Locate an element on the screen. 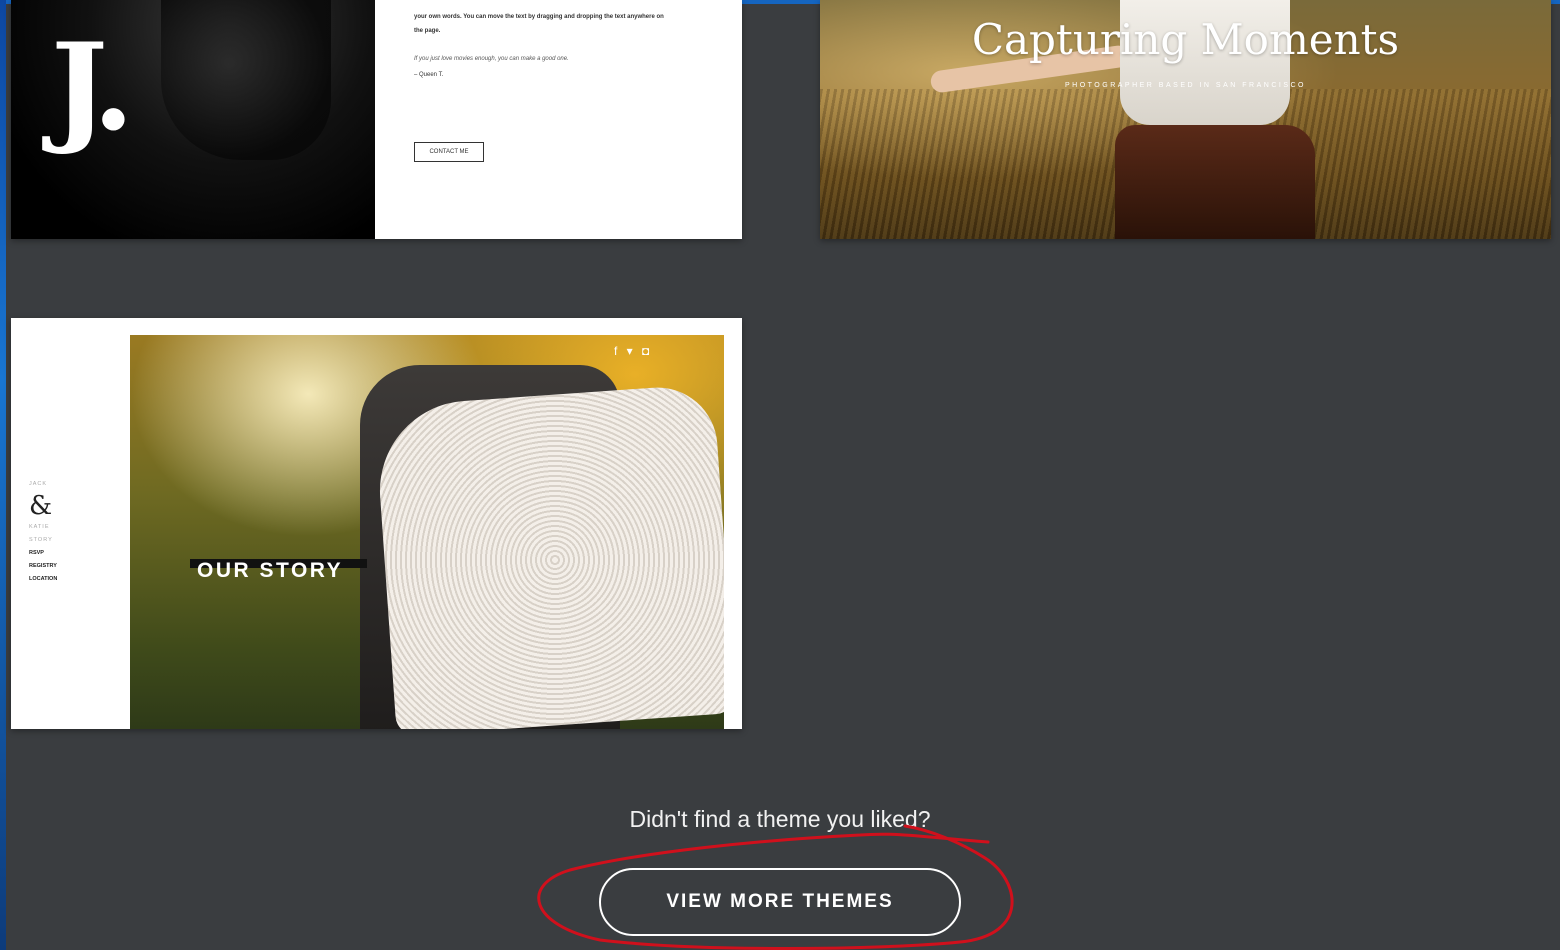 This screenshot has height=950, width=1560. nav-ampersand: & is located at coordinates (41, 506).